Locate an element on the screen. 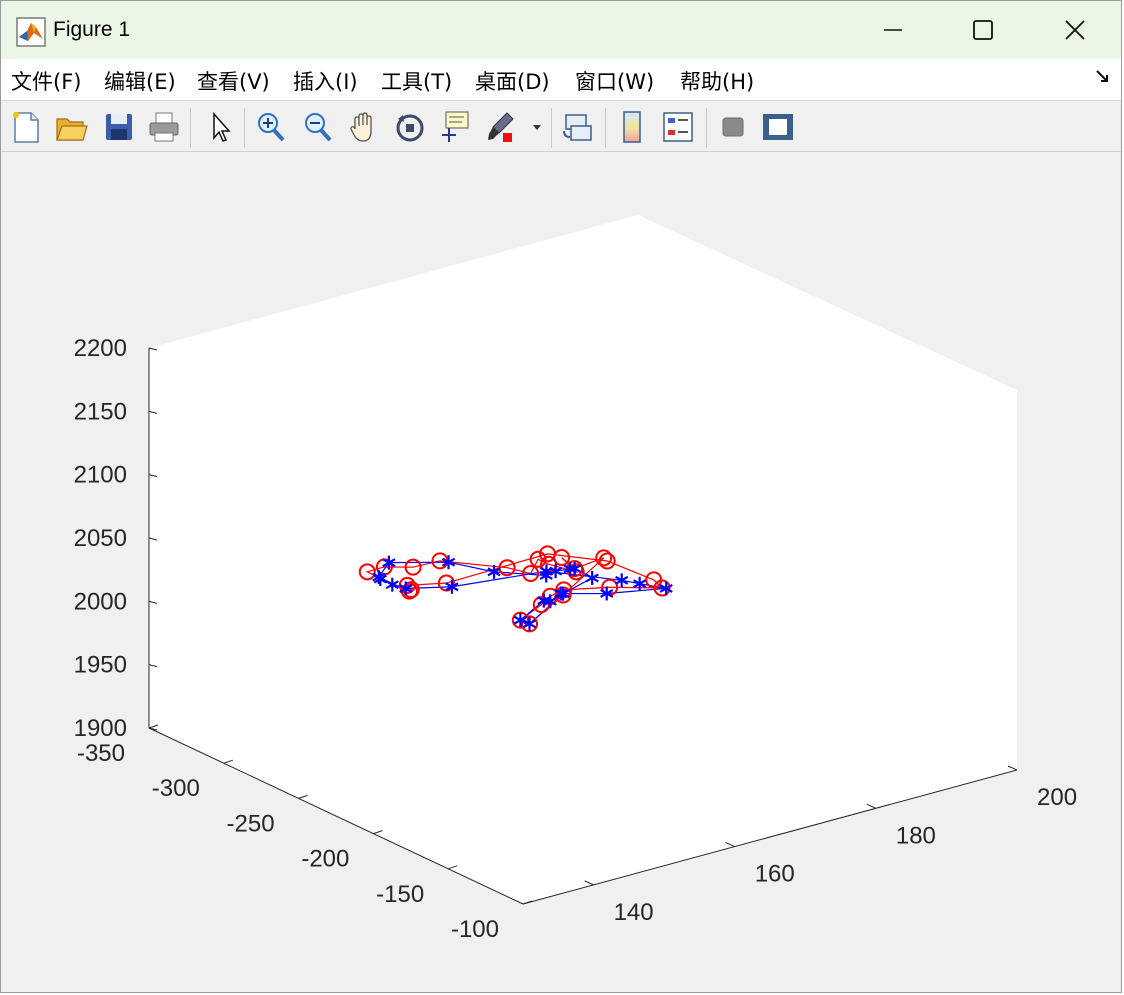  y-tick-label: -200 is located at coordinates (325, 859).